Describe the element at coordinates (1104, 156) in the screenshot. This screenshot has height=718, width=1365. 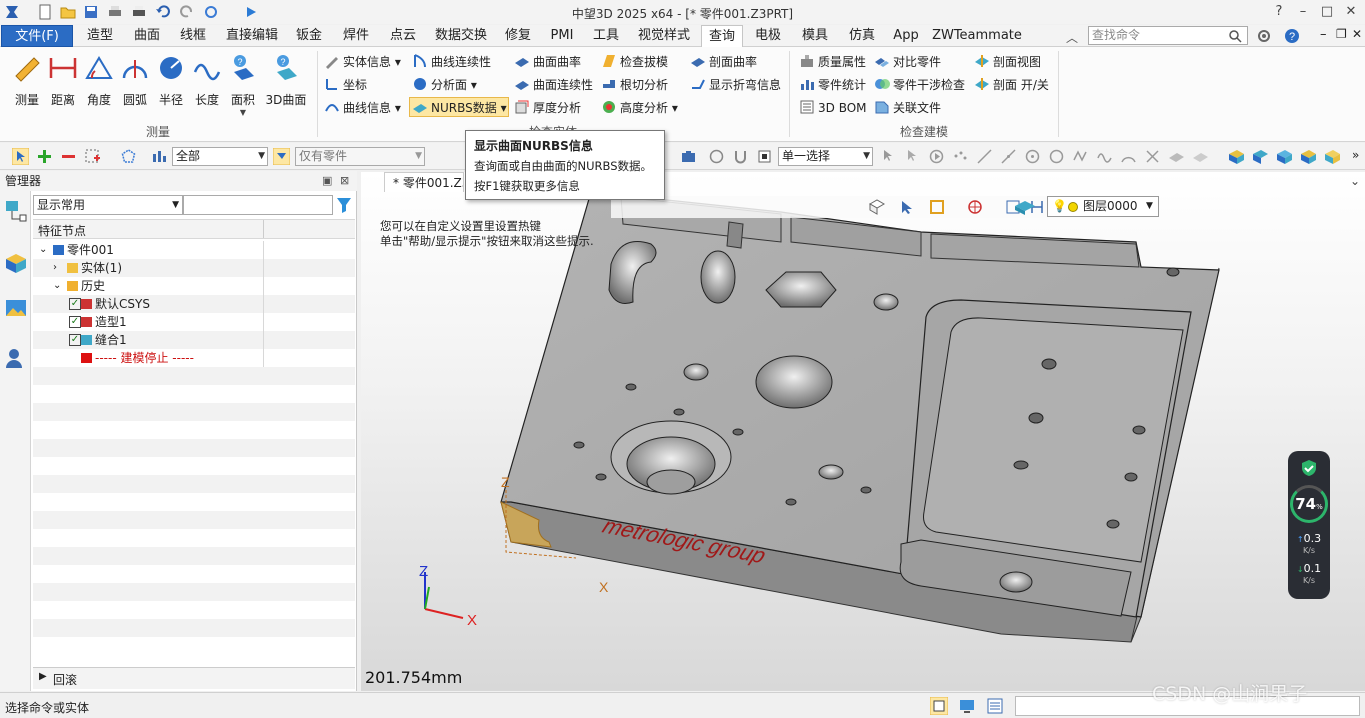
I see `spline-icon` at that location.